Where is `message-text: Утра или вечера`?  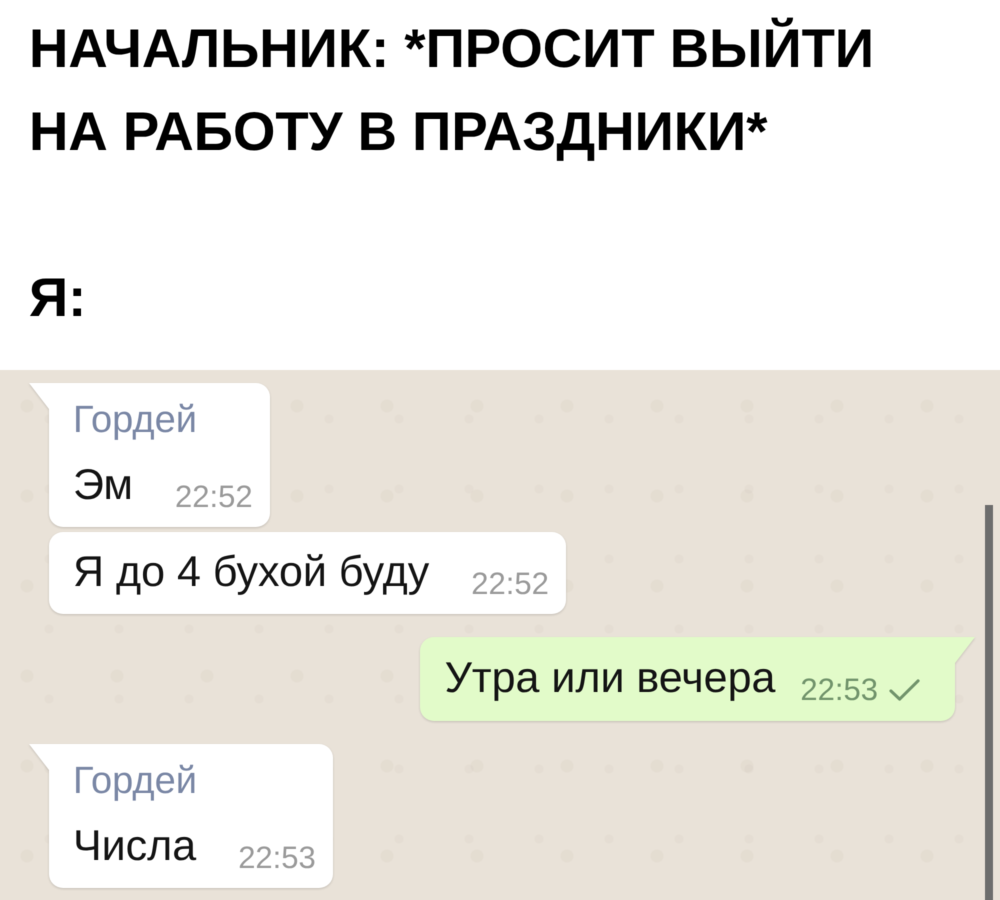 message-text: Утра или вечера is located at coordinates (610, 678).